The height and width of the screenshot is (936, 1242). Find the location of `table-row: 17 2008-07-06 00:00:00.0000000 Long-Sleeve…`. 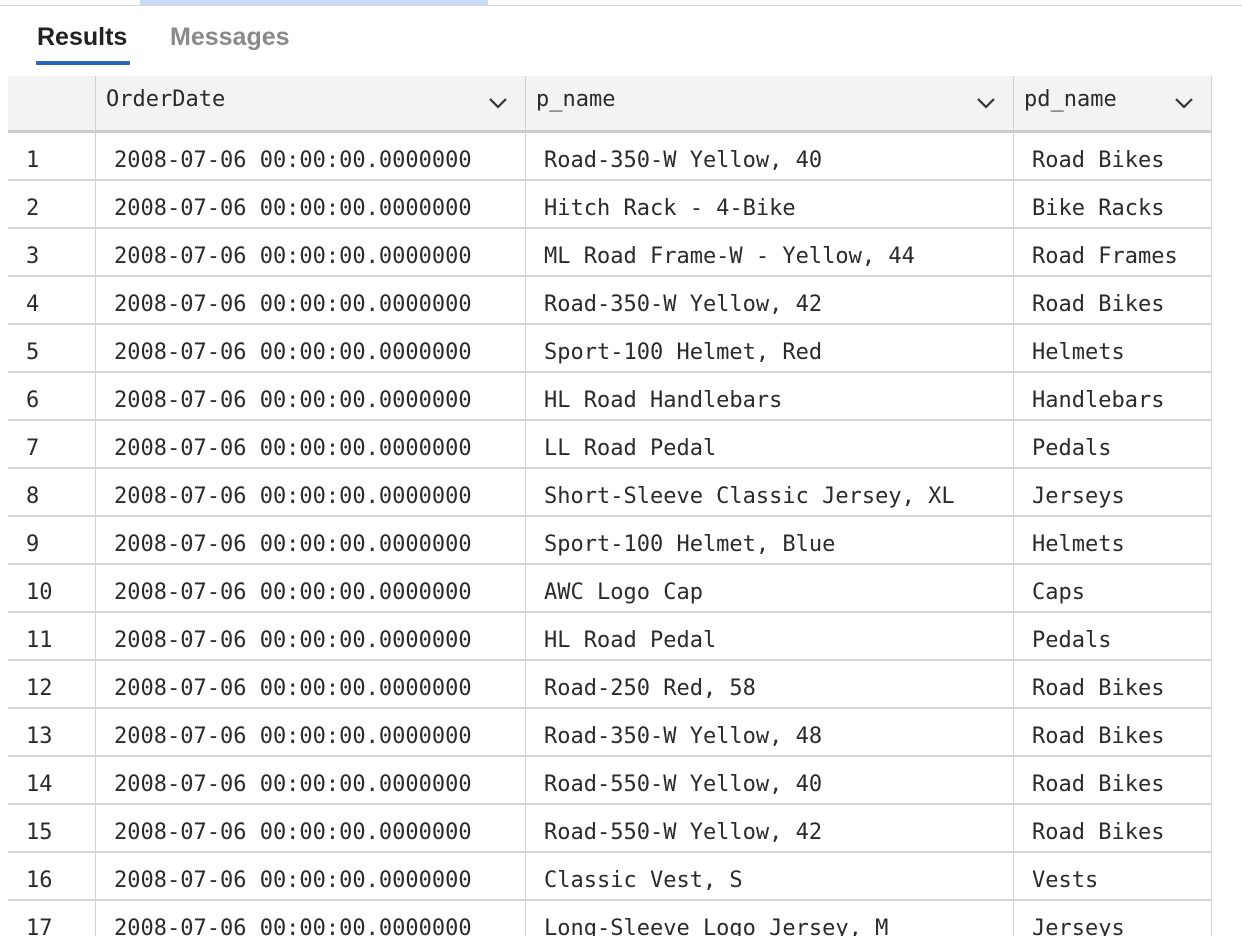

table-row: 17 2008-07-06 00:00:00.0000000 Long-Sleeve… is located at coordinates (610, 918).